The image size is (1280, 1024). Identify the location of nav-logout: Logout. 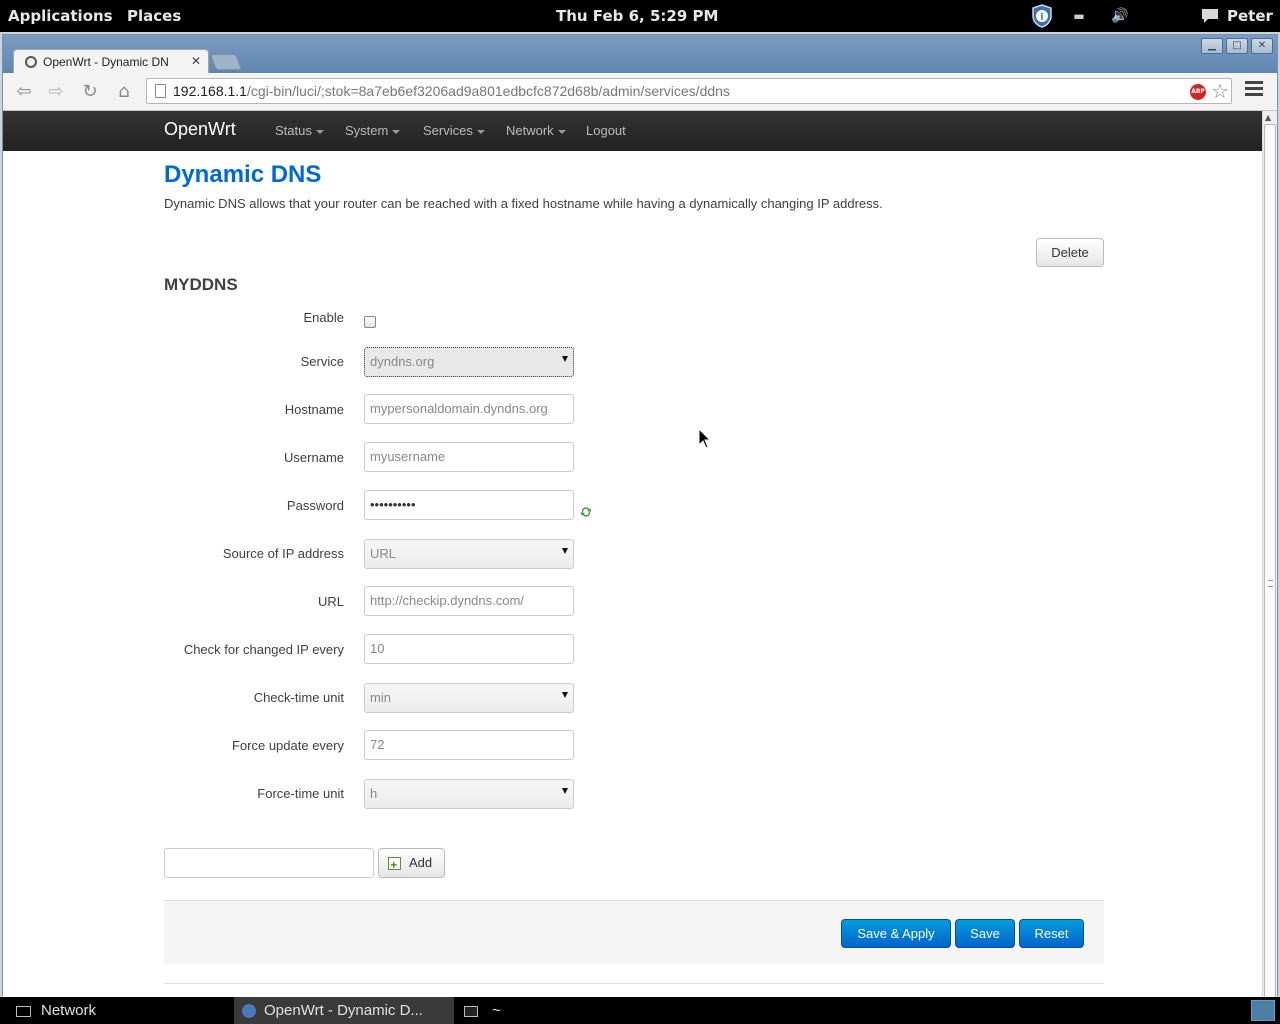
(606, 130).